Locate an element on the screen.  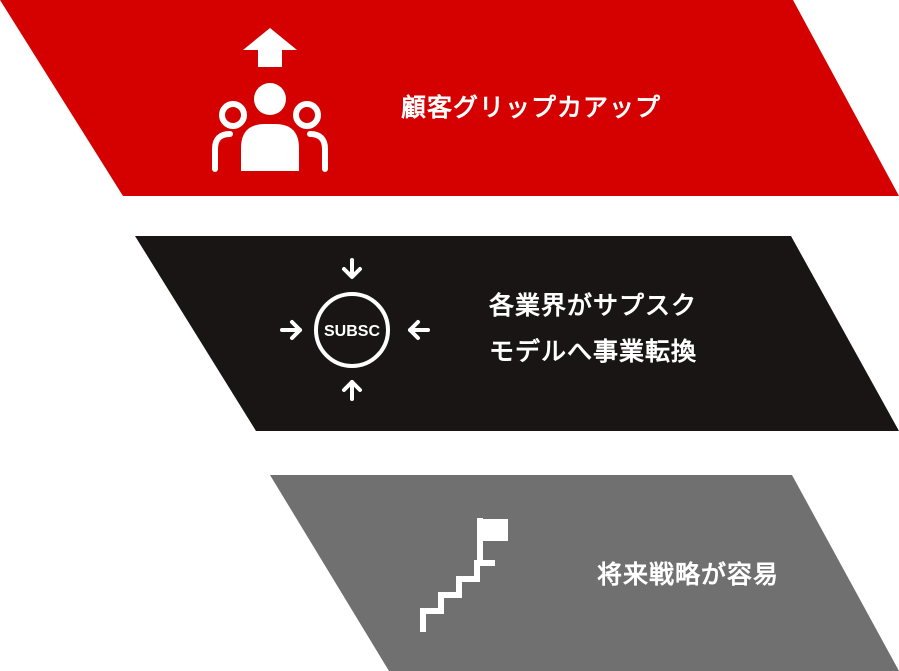
band-label: 将来戦略が容易 is located at coordinates (688, 575).